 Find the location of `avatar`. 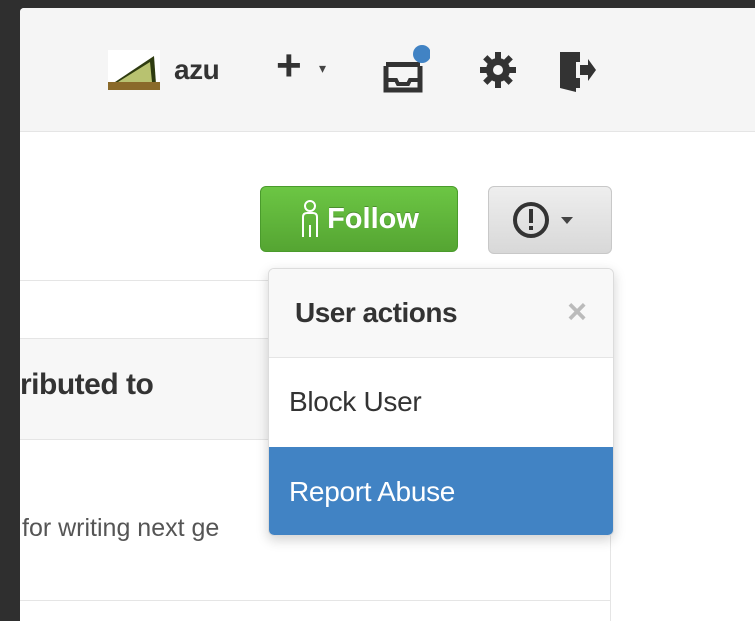

avatar is located at coordinates (134, 70).